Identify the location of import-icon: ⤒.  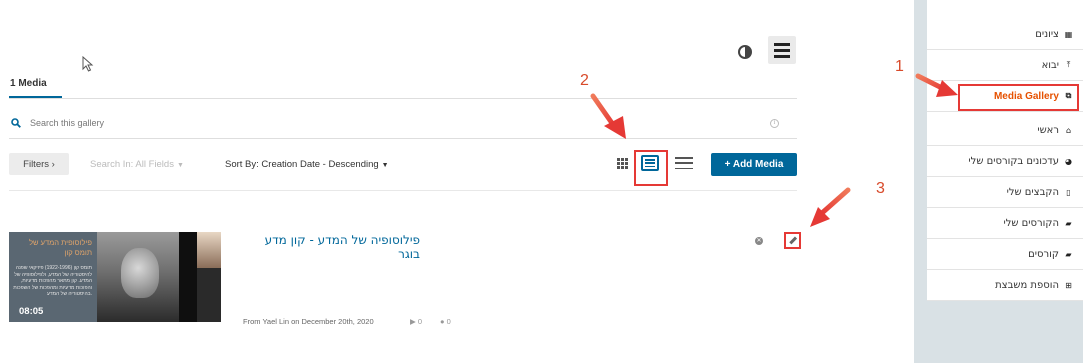
(1068, 64).